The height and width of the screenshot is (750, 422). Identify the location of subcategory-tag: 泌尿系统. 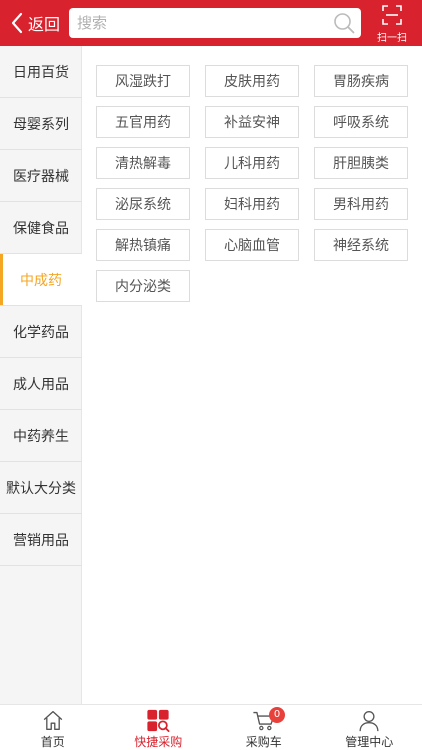
(143, 204).